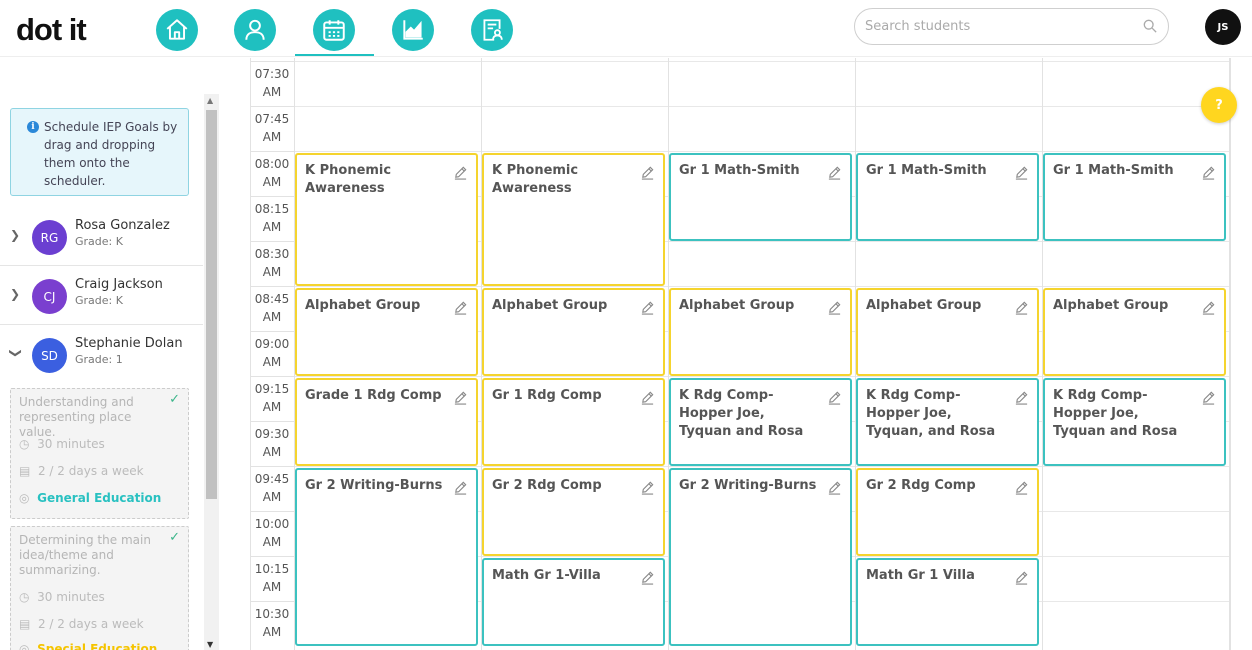  Describe the element at coordinates (547, 395) in the screenshot. I see `event-title: Gr 1 Rdg Comp` at that location.